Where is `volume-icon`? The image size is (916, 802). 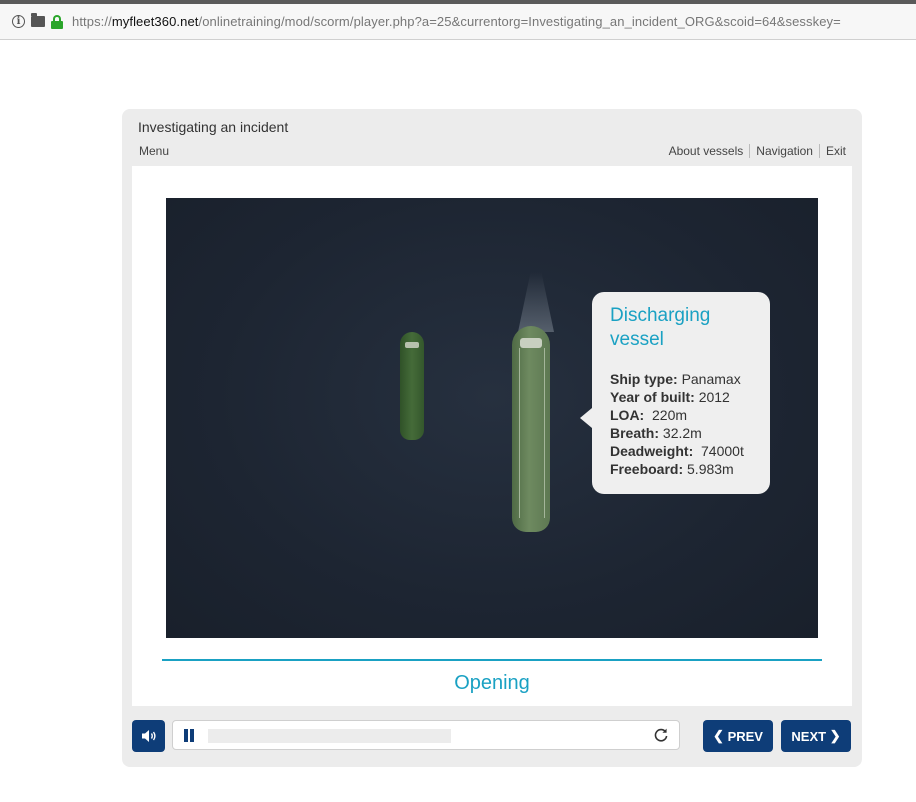 volume-icon is located at coordinates (148, 736).